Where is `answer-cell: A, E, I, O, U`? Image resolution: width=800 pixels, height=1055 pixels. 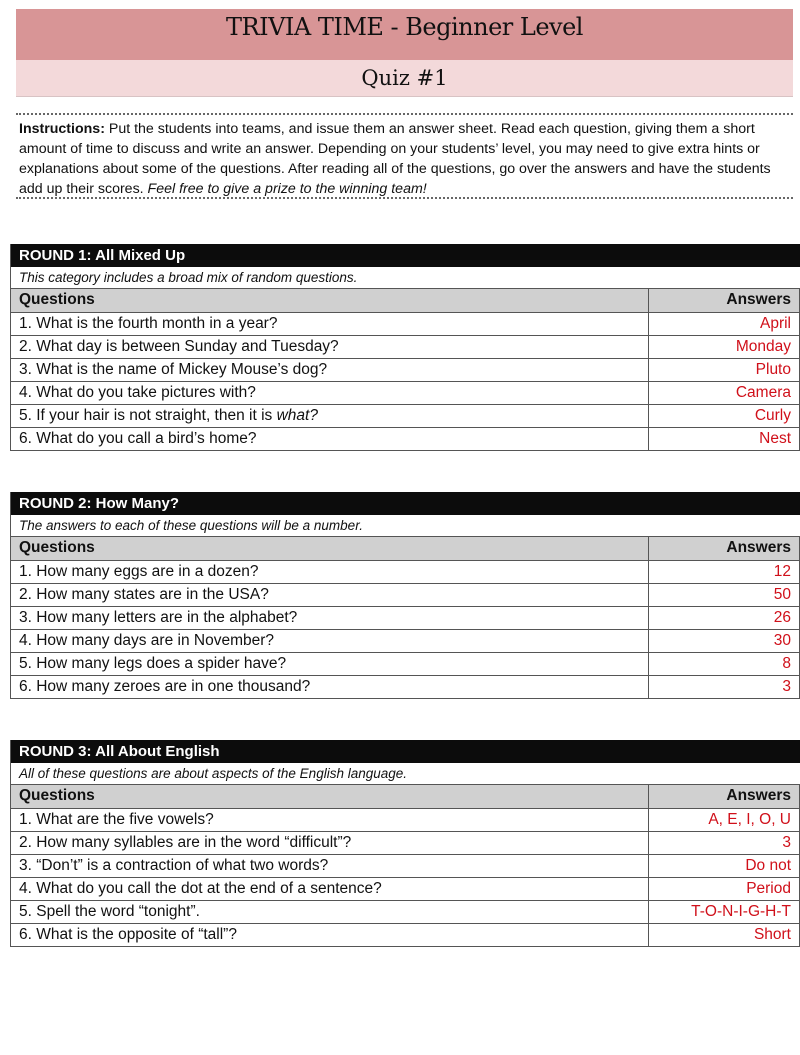
answer-cell: A, E, I, O, U is located at coordinates (724, 820).